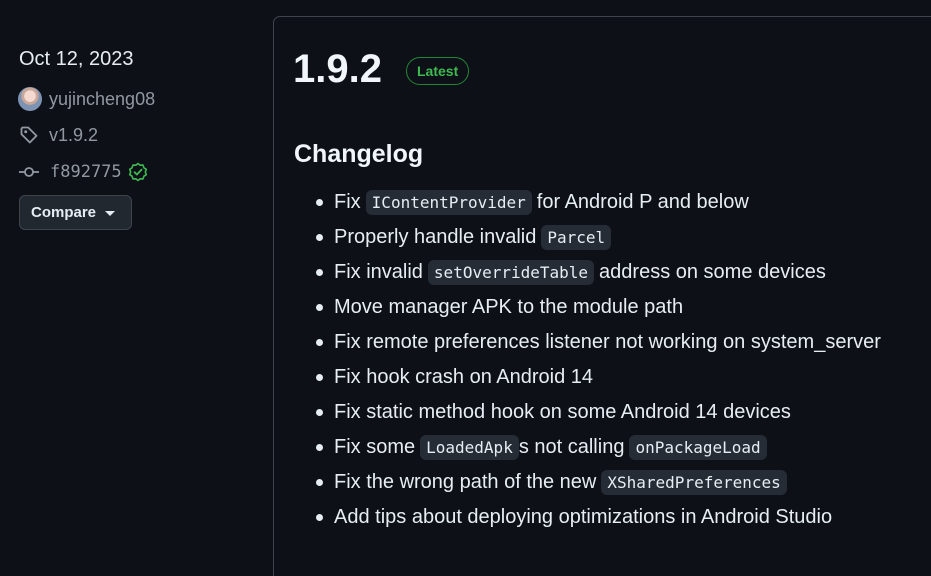 This screenshot has height=576, width=931. I want to click on changelog-heading: Changelog, so click(359, 154).